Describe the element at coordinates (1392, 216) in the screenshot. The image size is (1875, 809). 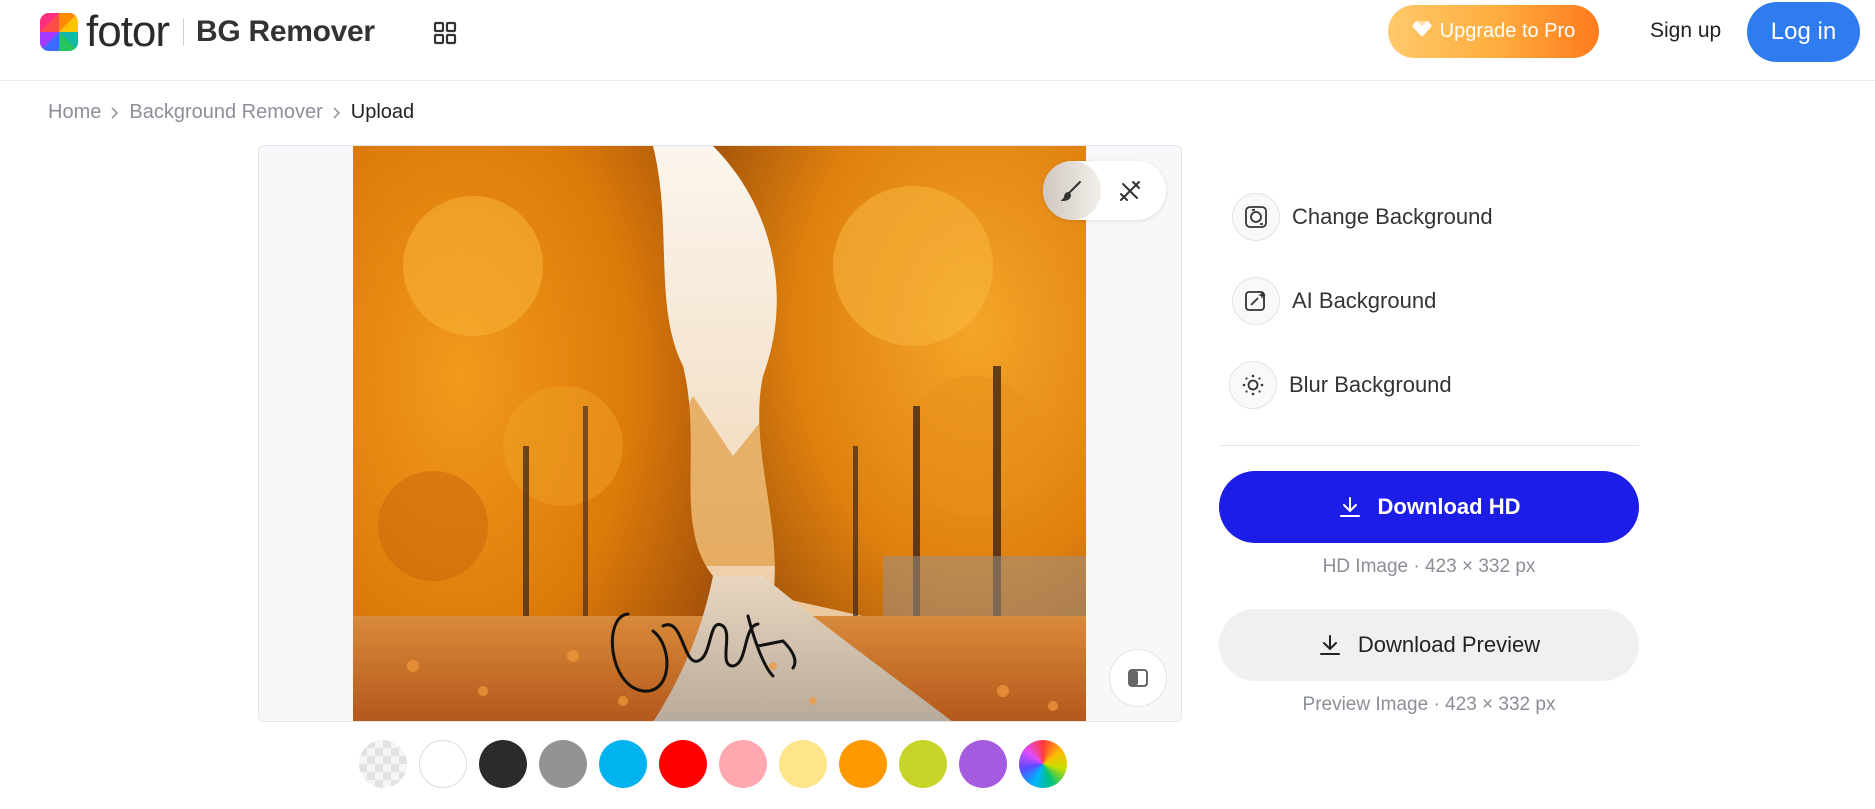
I see `change-background-label: Change Background` at that location.